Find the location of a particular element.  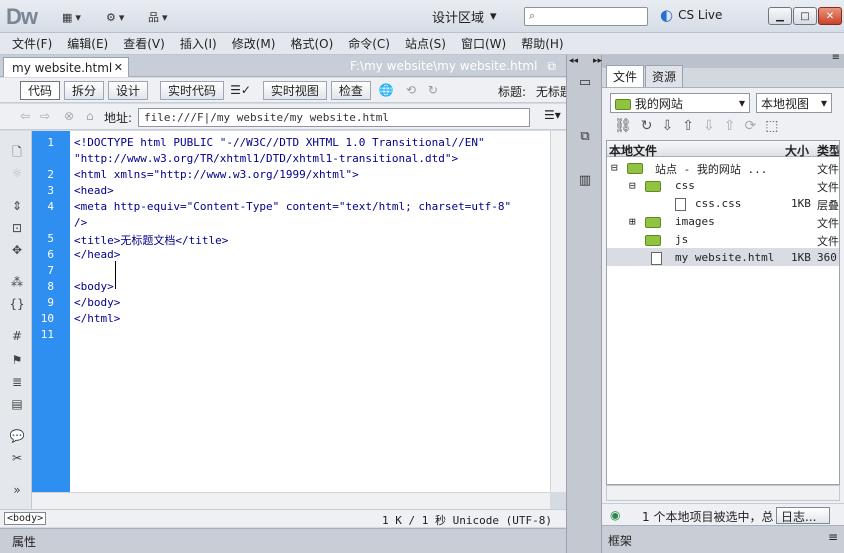

menu-edit: 编辑(E) is located at coordinates (87, 43).